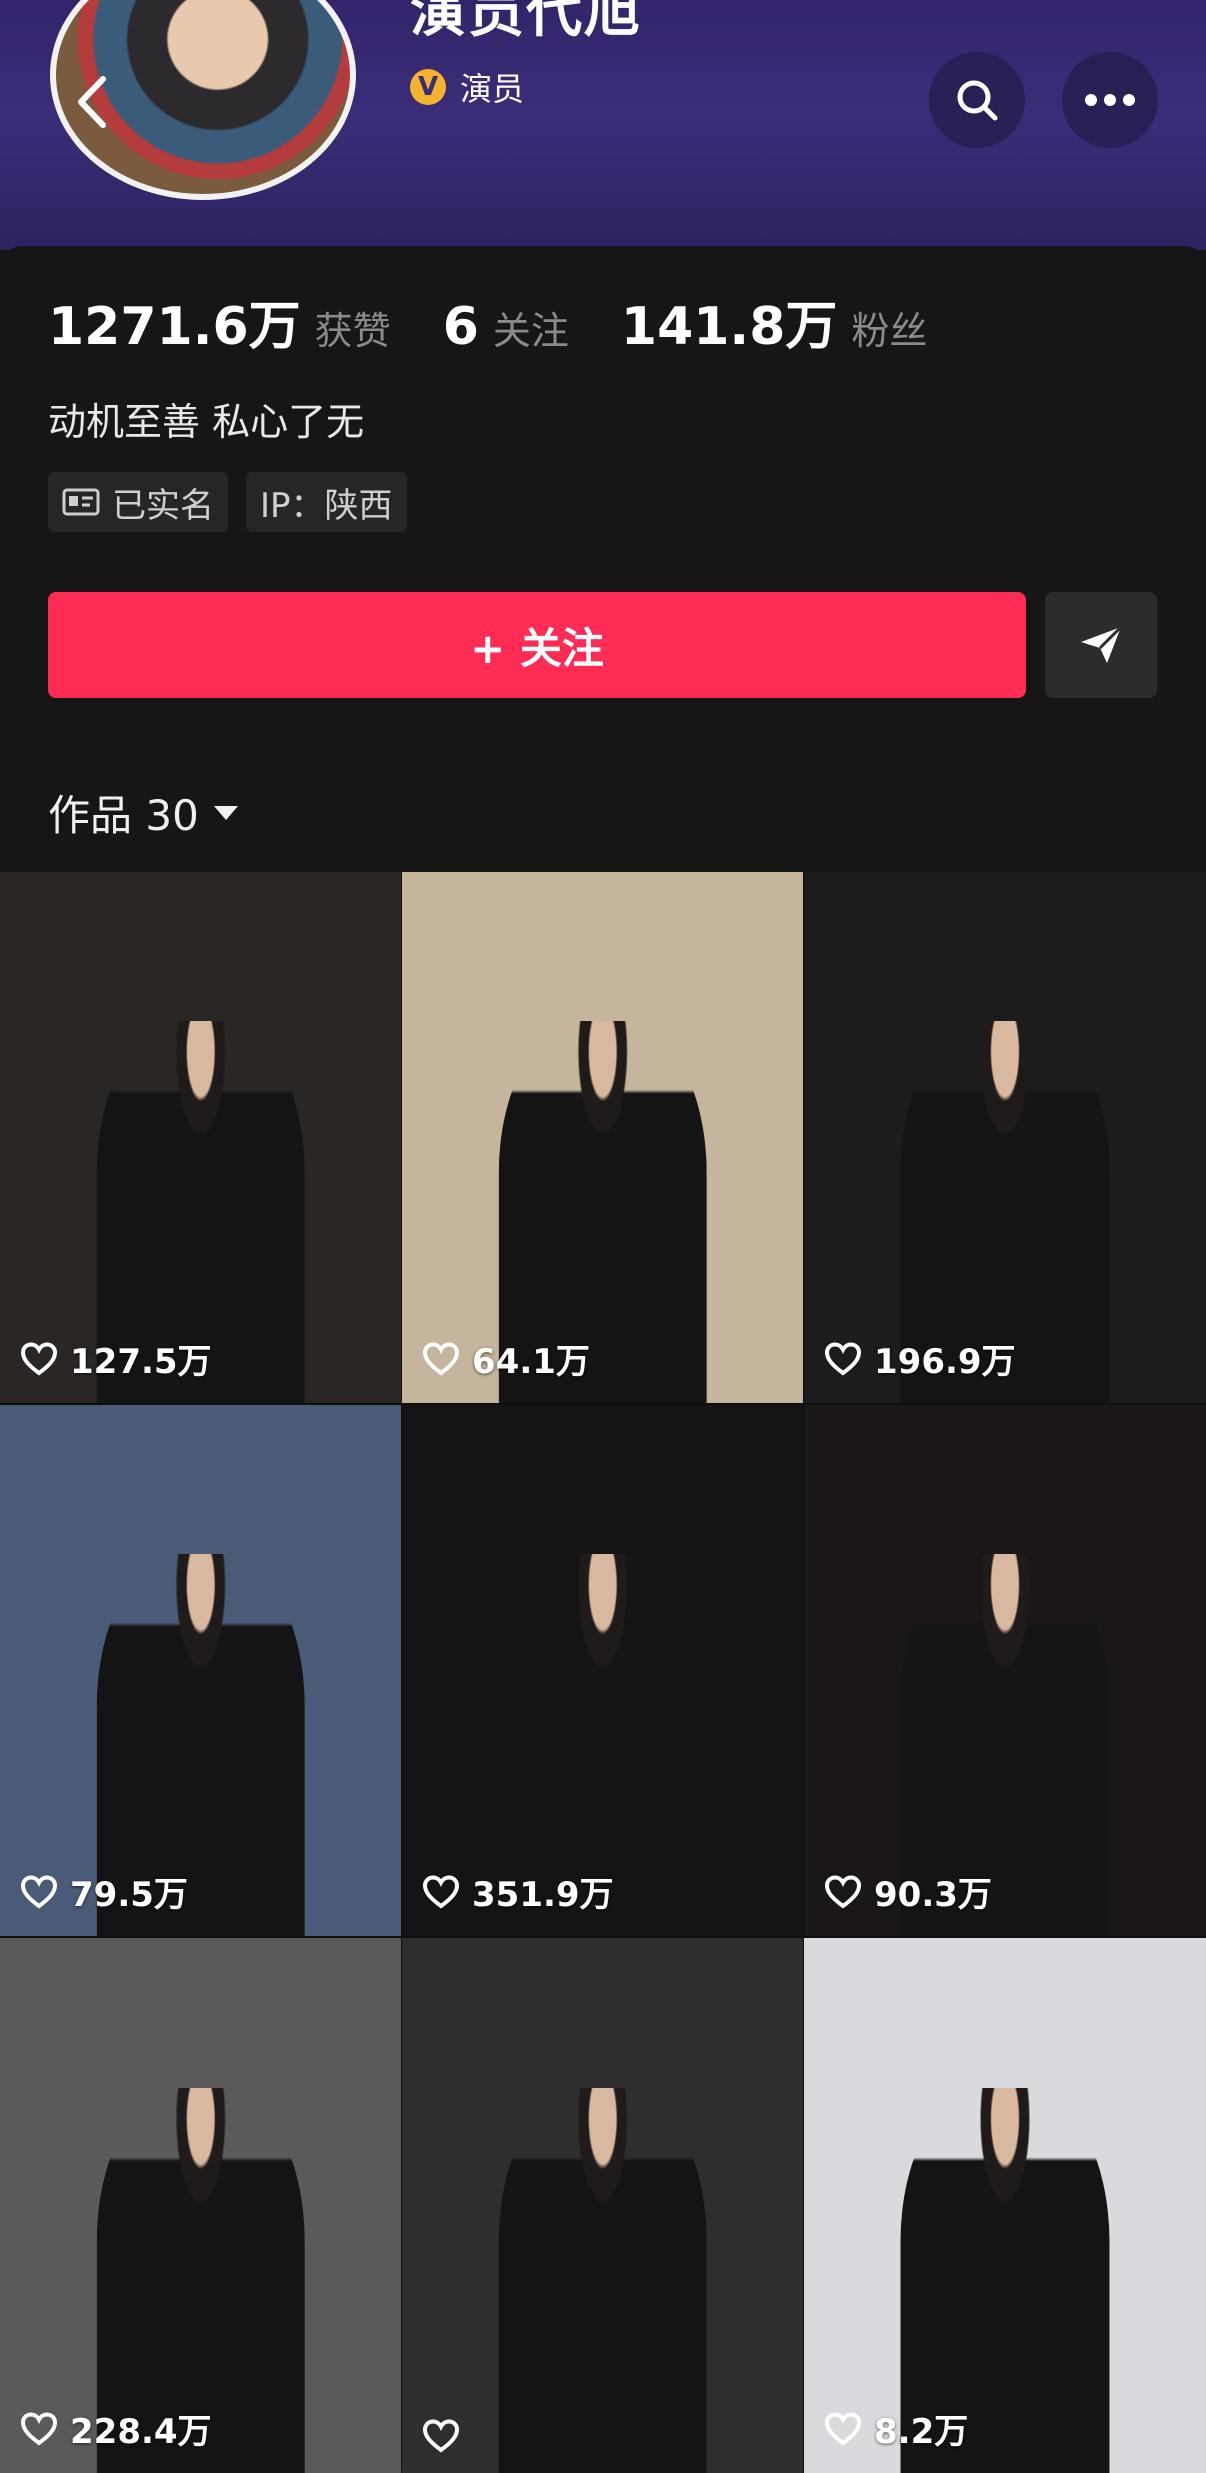 The height and width of the screenshot is (2473, 1206). I want to click on like-count-row: 228.4万, so click(116, 2428).